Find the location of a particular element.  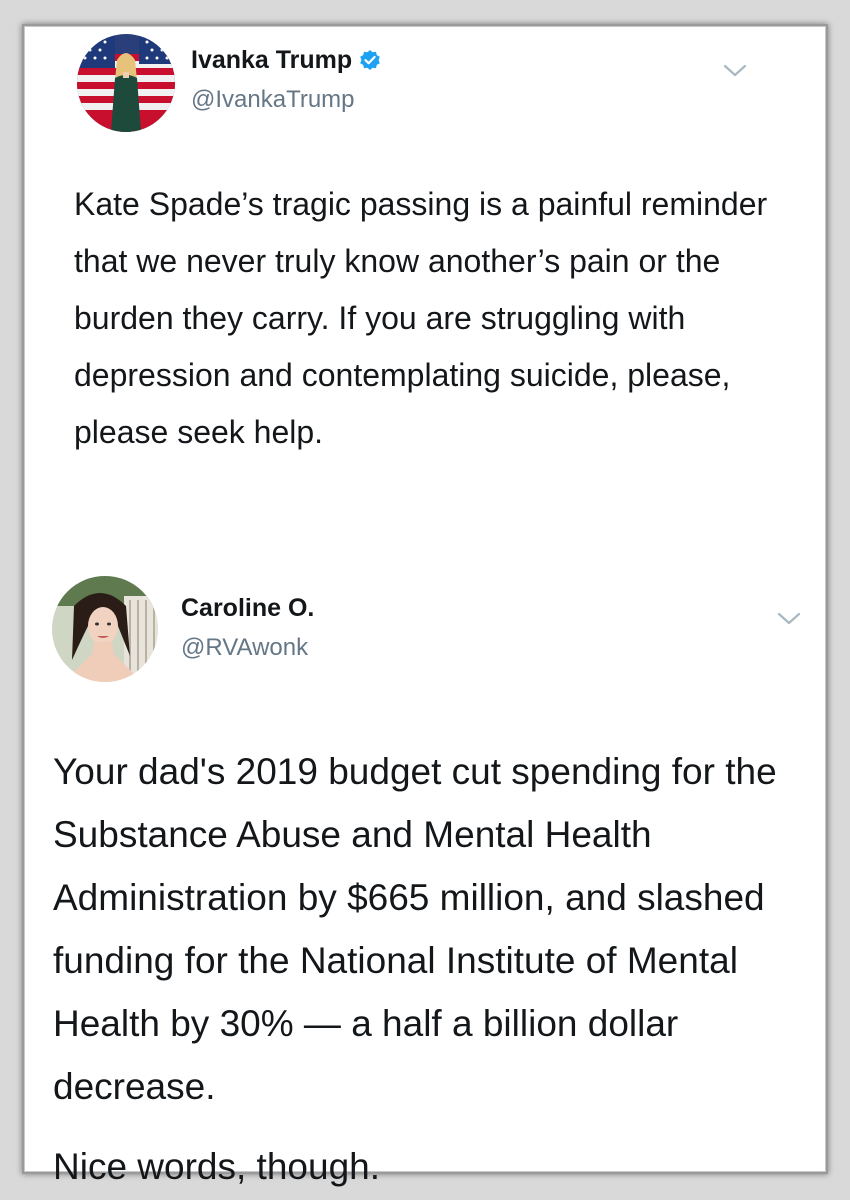

author-name: Ivanka Trump is located at coordinates (271, 60).